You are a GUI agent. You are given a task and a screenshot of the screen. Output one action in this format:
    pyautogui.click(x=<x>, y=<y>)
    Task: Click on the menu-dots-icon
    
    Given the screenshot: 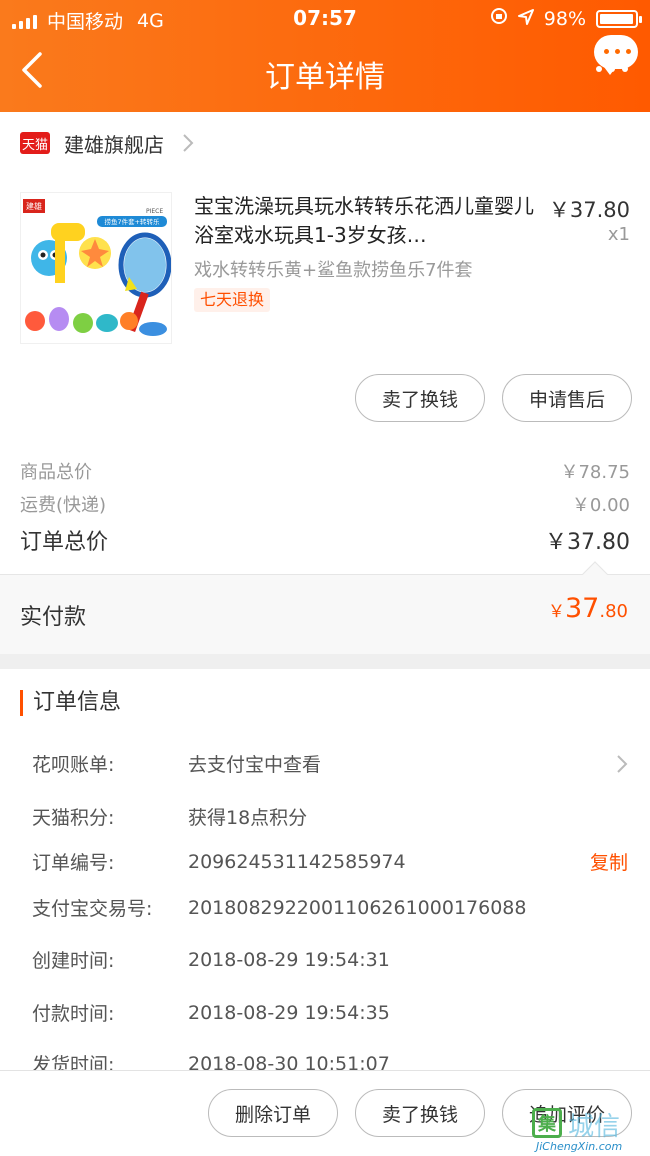 What is the action you would take?
    pyautogui.click(x=612, y=69)
    